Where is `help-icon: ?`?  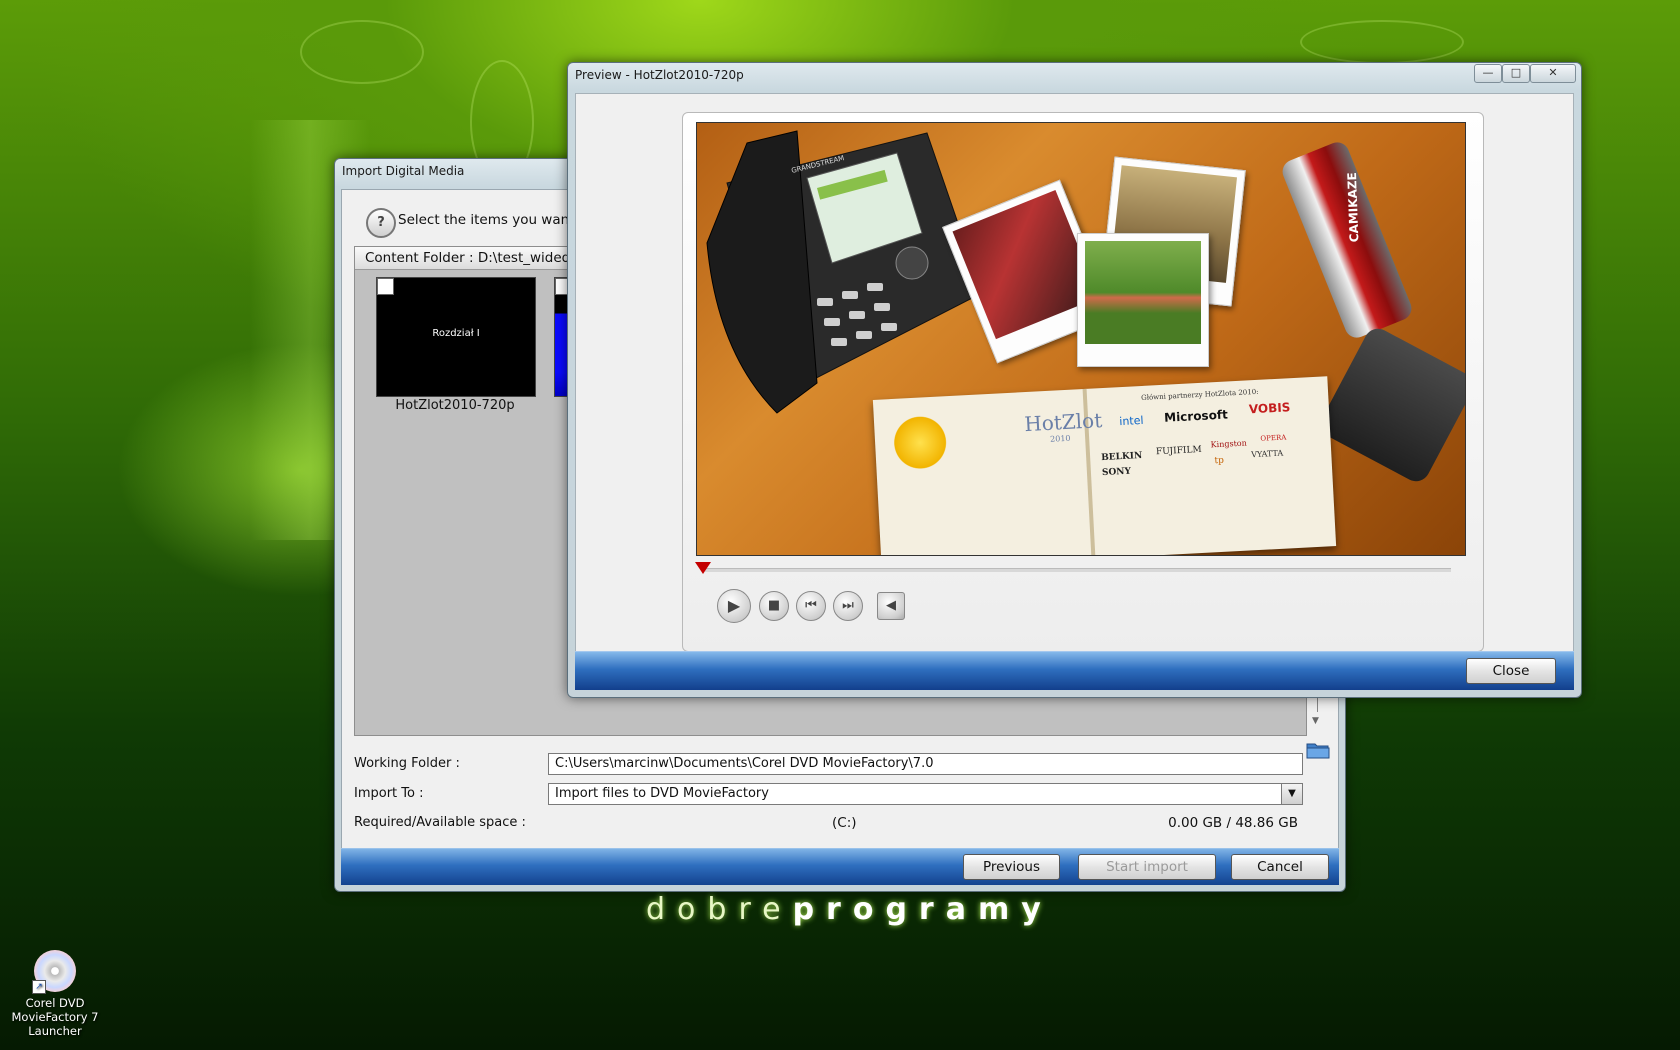
help-icon: ? is located at coordinates (381, 223).